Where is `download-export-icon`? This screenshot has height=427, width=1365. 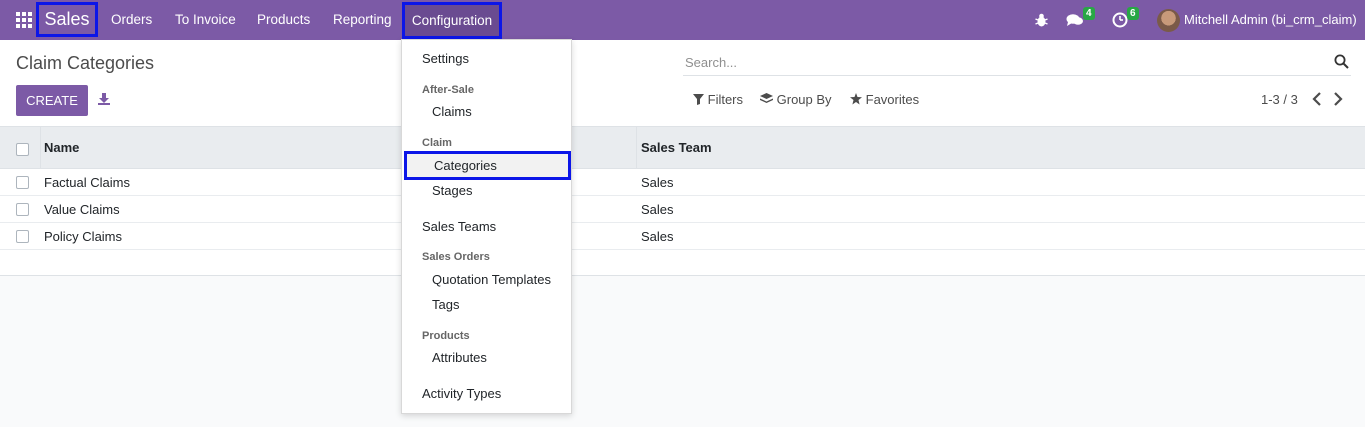
download-export-icon is located at coordinates (104, 99).